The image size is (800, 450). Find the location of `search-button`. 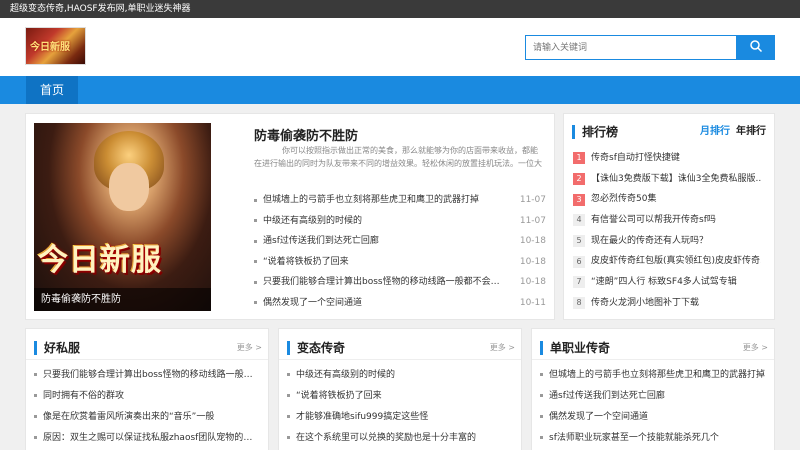

search-button is located at coordinates (755, 47).